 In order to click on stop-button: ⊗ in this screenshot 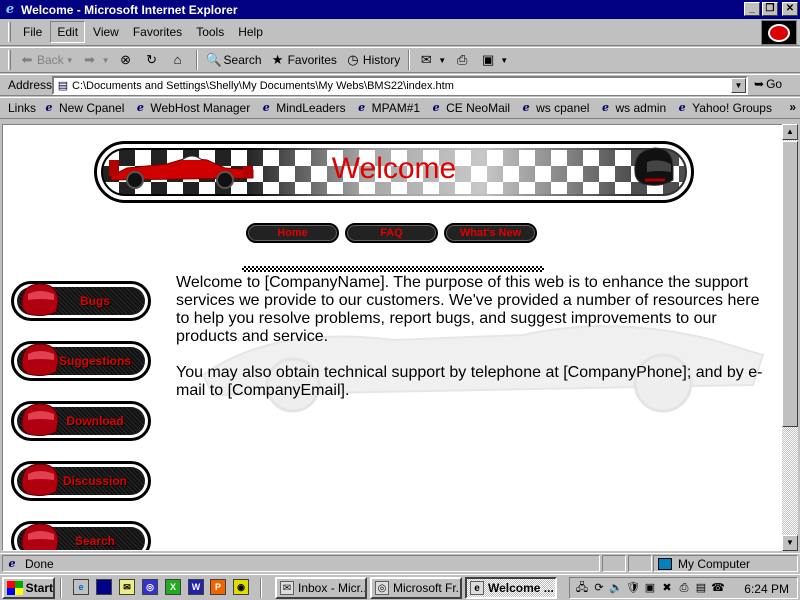, I will do `click(127, 60)`.